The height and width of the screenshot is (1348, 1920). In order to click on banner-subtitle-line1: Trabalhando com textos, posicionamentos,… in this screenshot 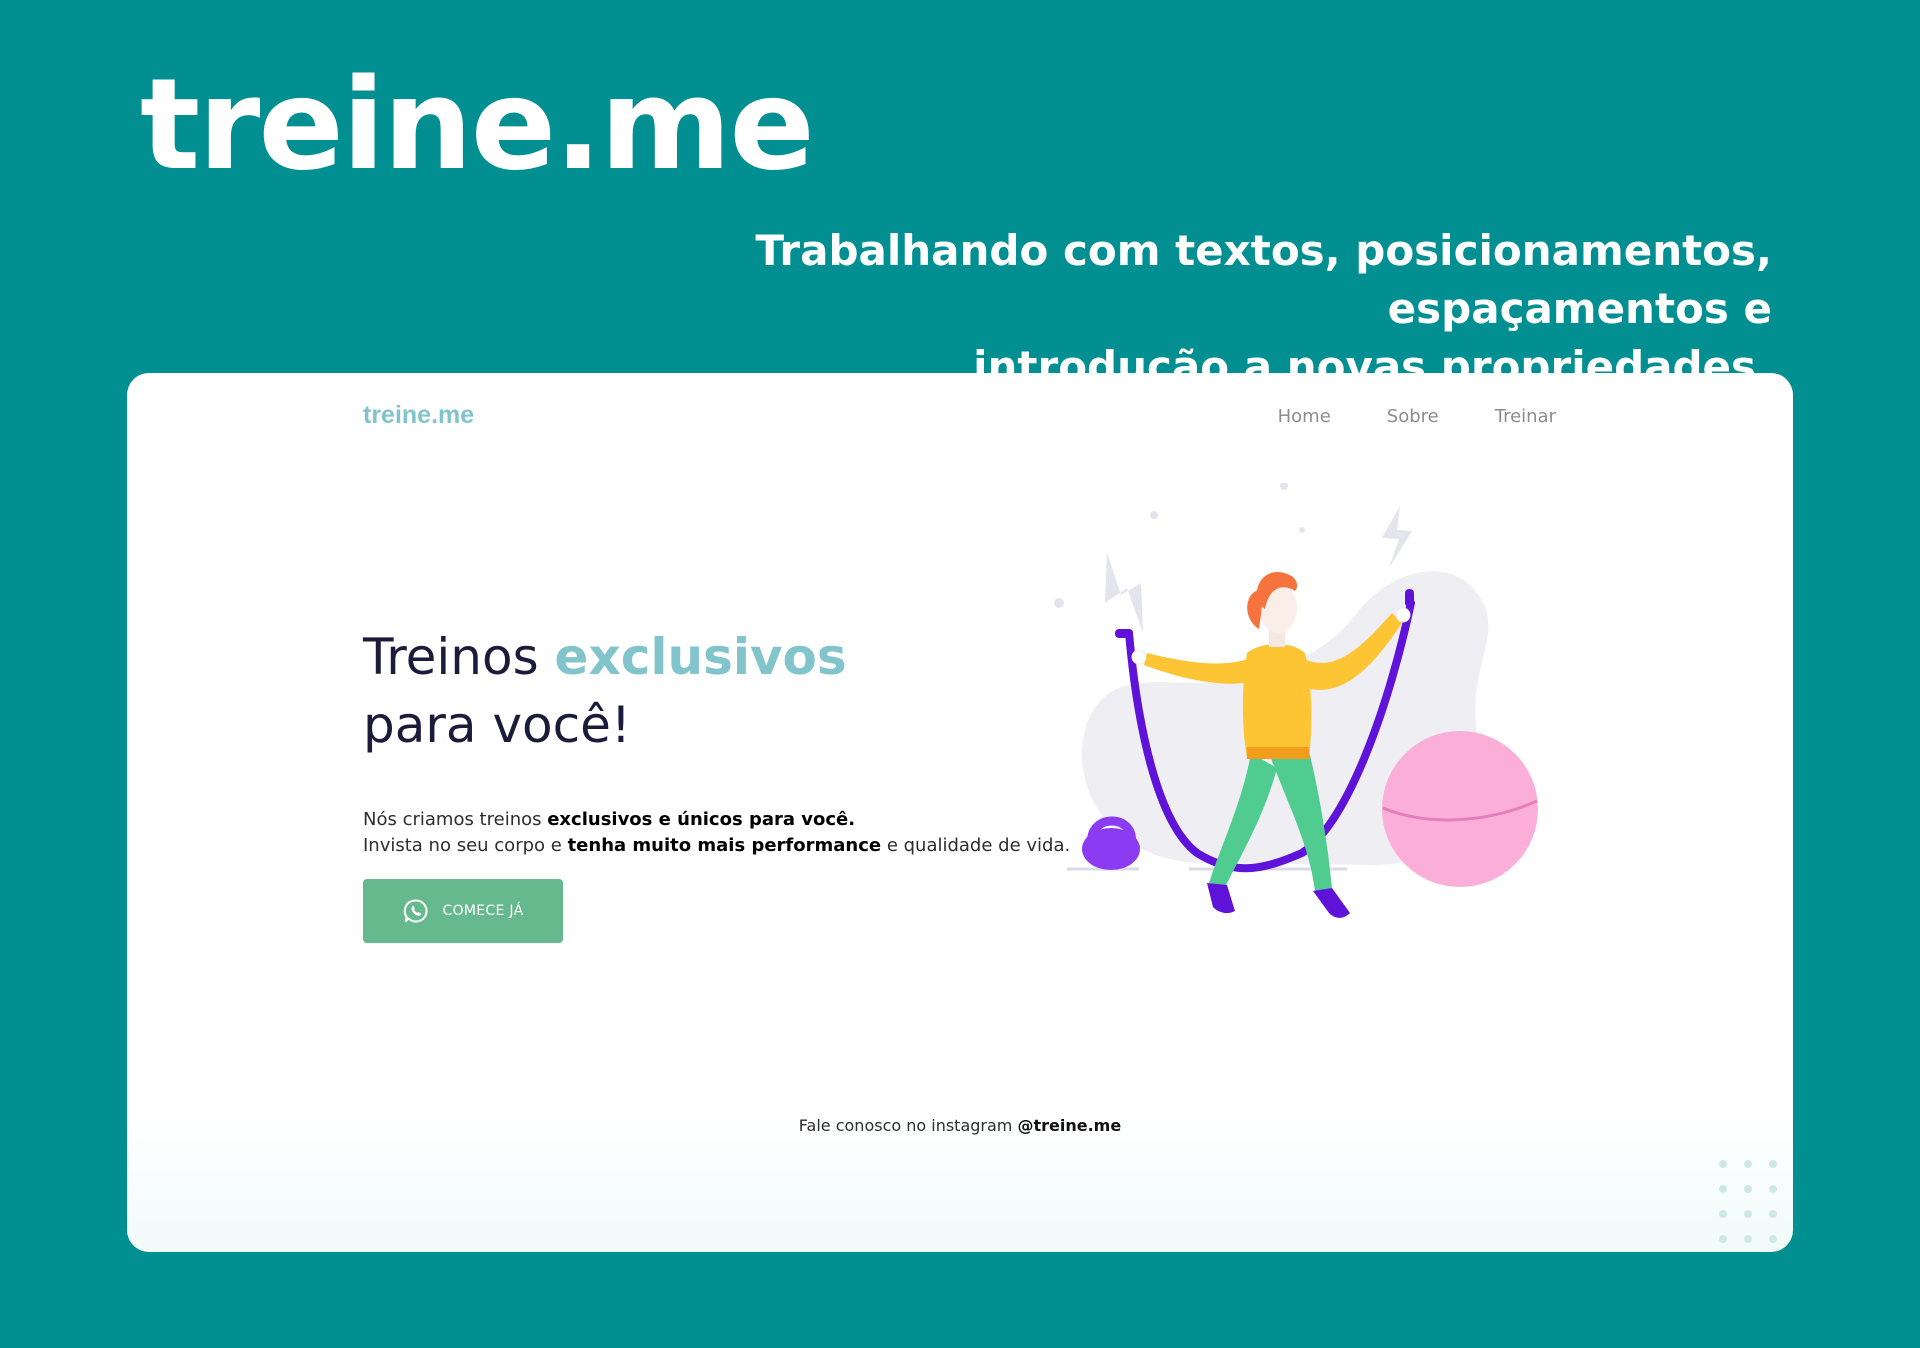, I will do `click(1263, 279)`.